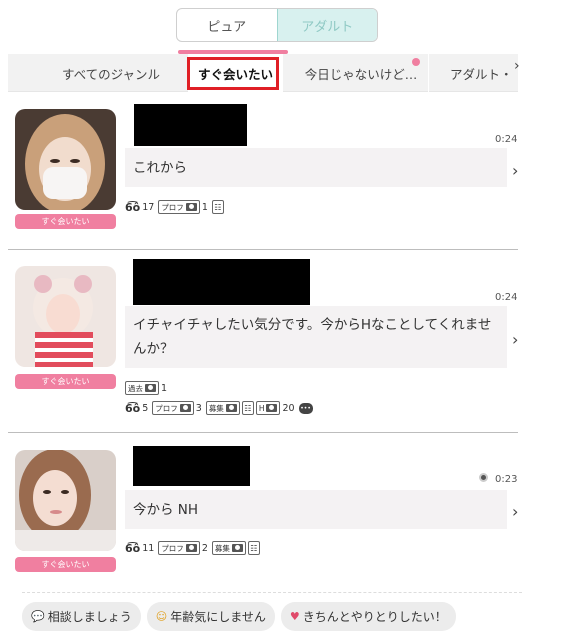  What do you see at coordinates (227, 25) in the screenshot?
I see `mode-pure-button: ピュア` at bounding box center [227, 25].